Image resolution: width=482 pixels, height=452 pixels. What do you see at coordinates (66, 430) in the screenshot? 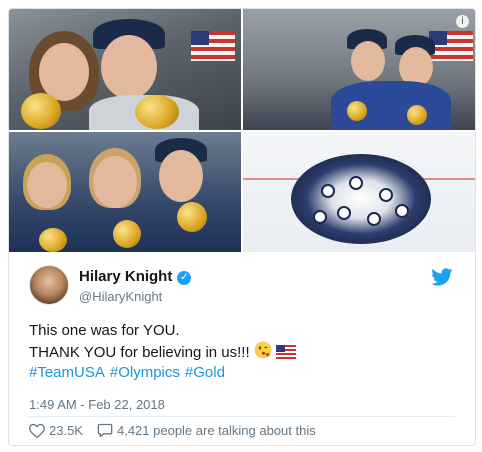
I see `like-count: 23.5K` at bounding box center [66, 430].